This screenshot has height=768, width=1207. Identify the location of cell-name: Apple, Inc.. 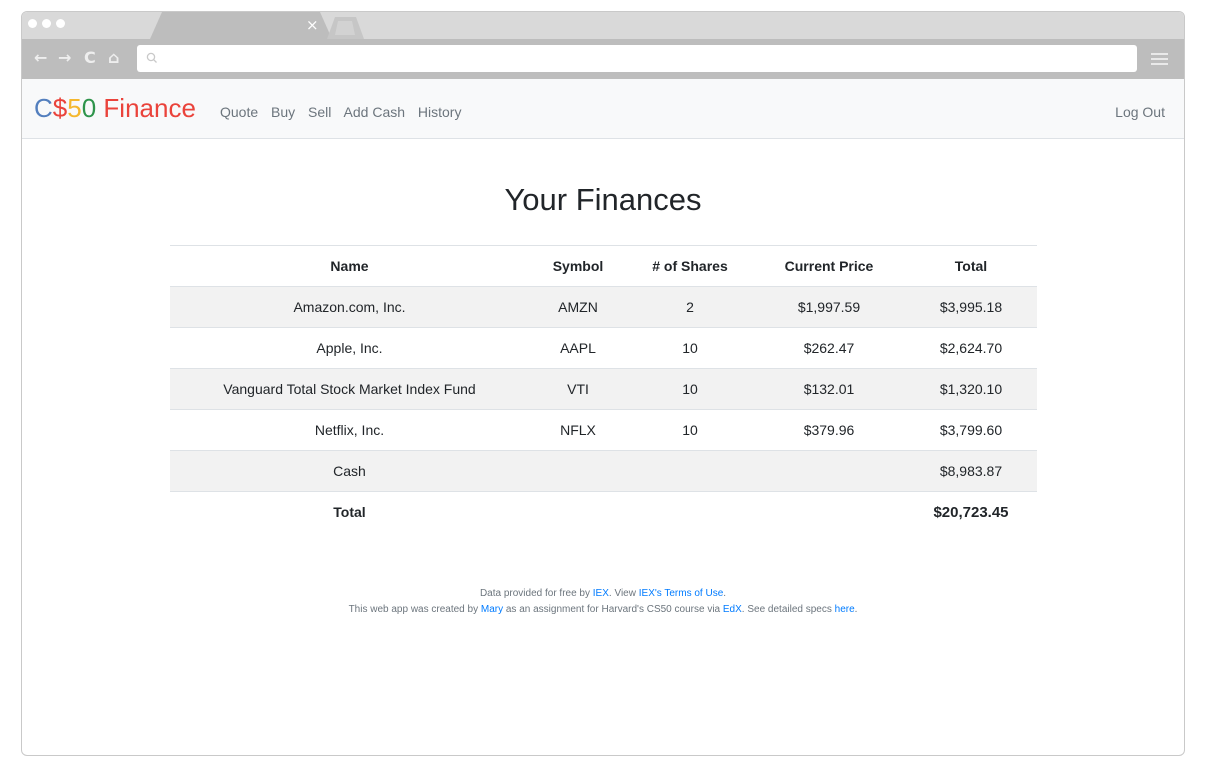
(349, 348).